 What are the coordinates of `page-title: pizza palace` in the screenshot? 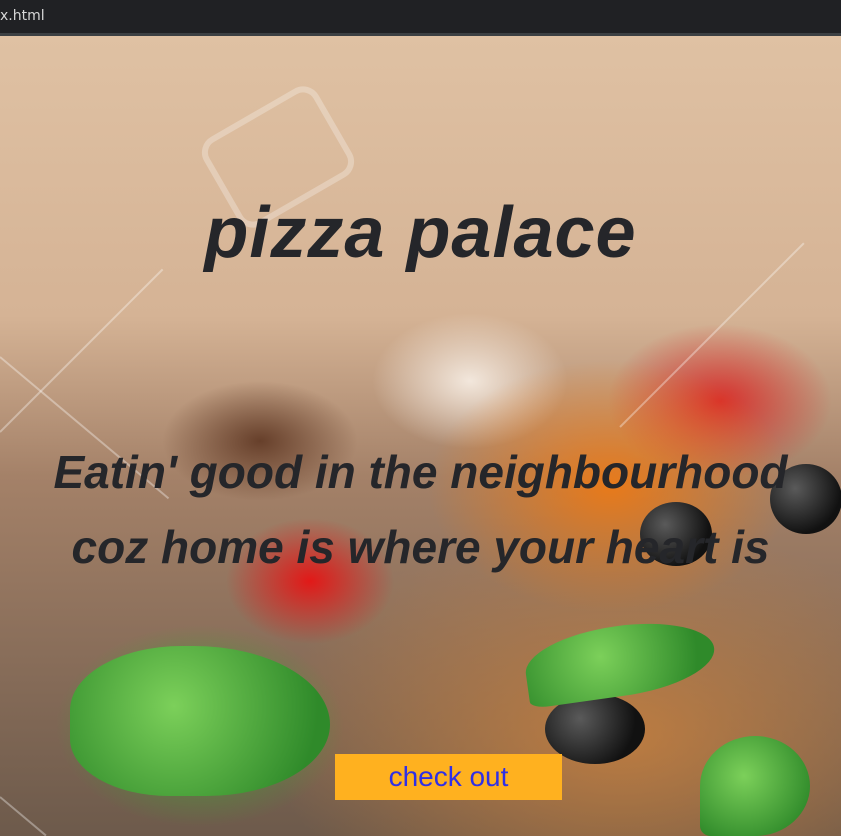 It's located at (420, 233).